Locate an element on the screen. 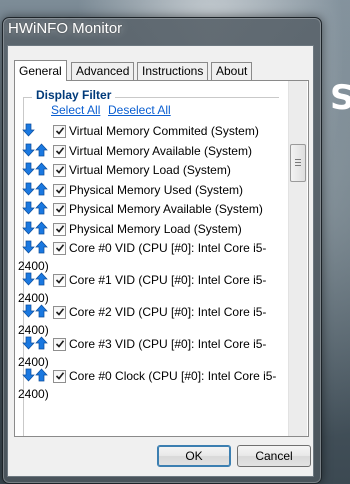 The width and height of the screenshot is (350, 484). filter-item-label: Virtual Memory Commited (System) is located at coordinates (164, 131).